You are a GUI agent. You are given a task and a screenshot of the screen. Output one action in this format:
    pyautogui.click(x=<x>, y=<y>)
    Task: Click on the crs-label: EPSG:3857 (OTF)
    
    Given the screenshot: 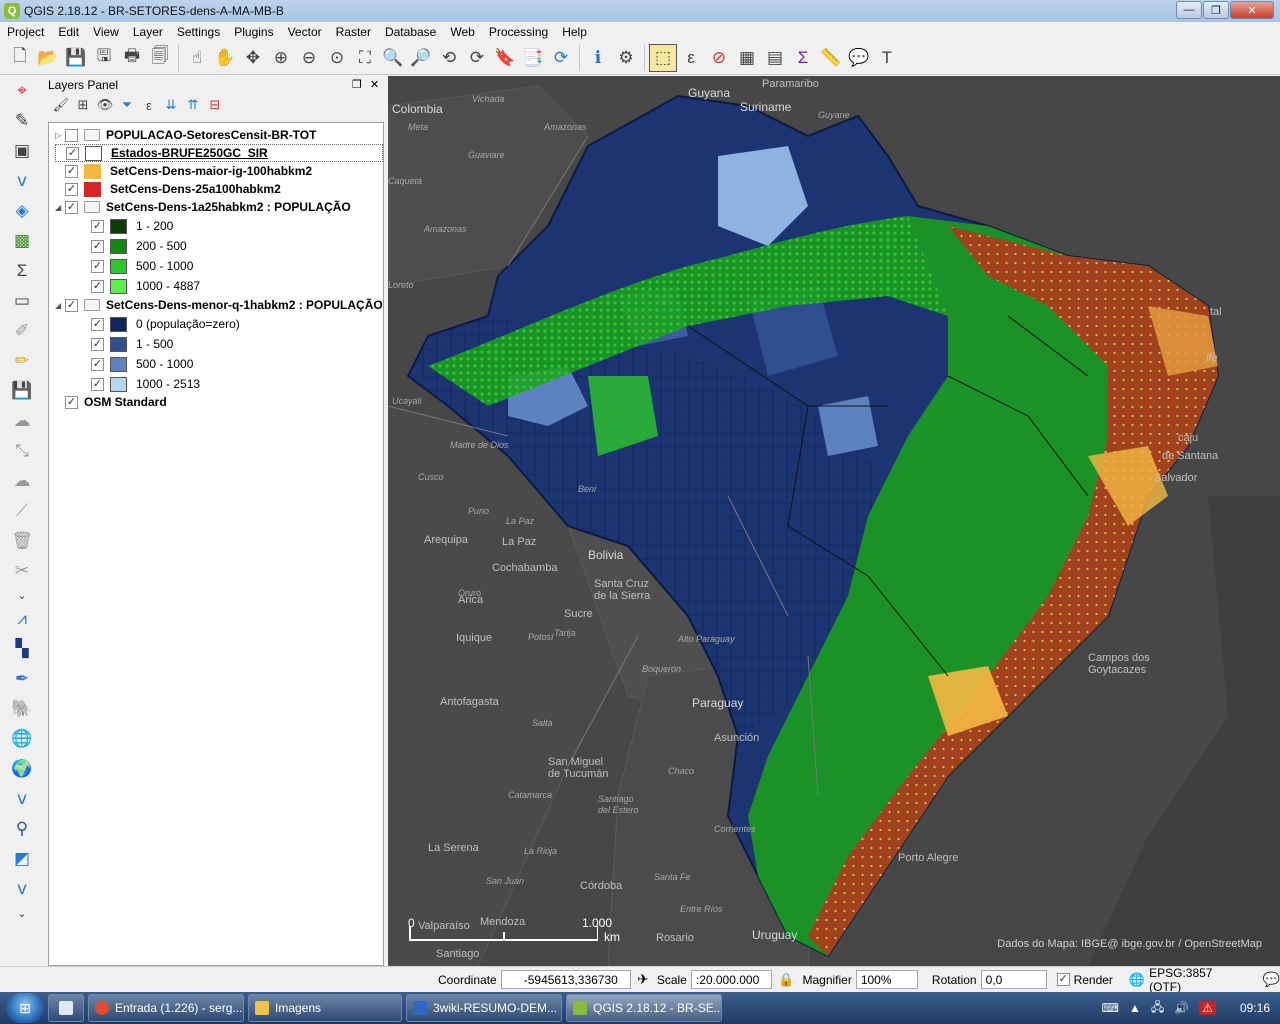 What is the action you would take?
    pyautogui.click(x=1196, y=980)
    